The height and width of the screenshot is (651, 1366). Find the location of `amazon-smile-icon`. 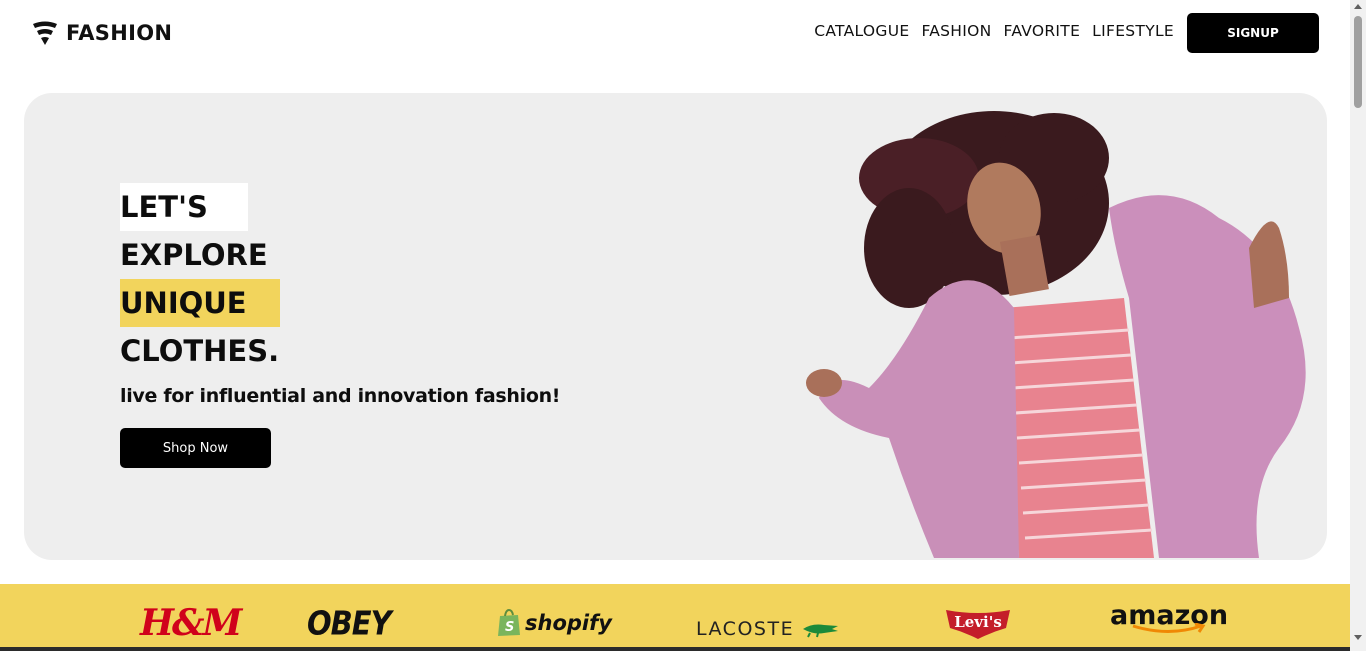

amazon-smile-icon is located at coordinates (1169, 628).